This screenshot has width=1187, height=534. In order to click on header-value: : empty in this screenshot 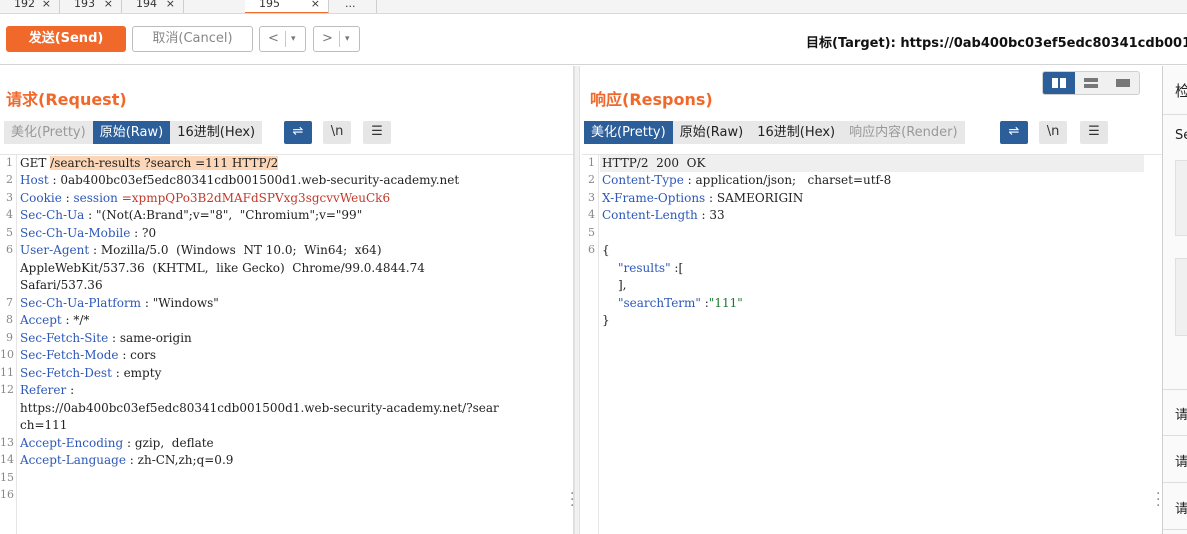, I will do `click(136, 373)`.